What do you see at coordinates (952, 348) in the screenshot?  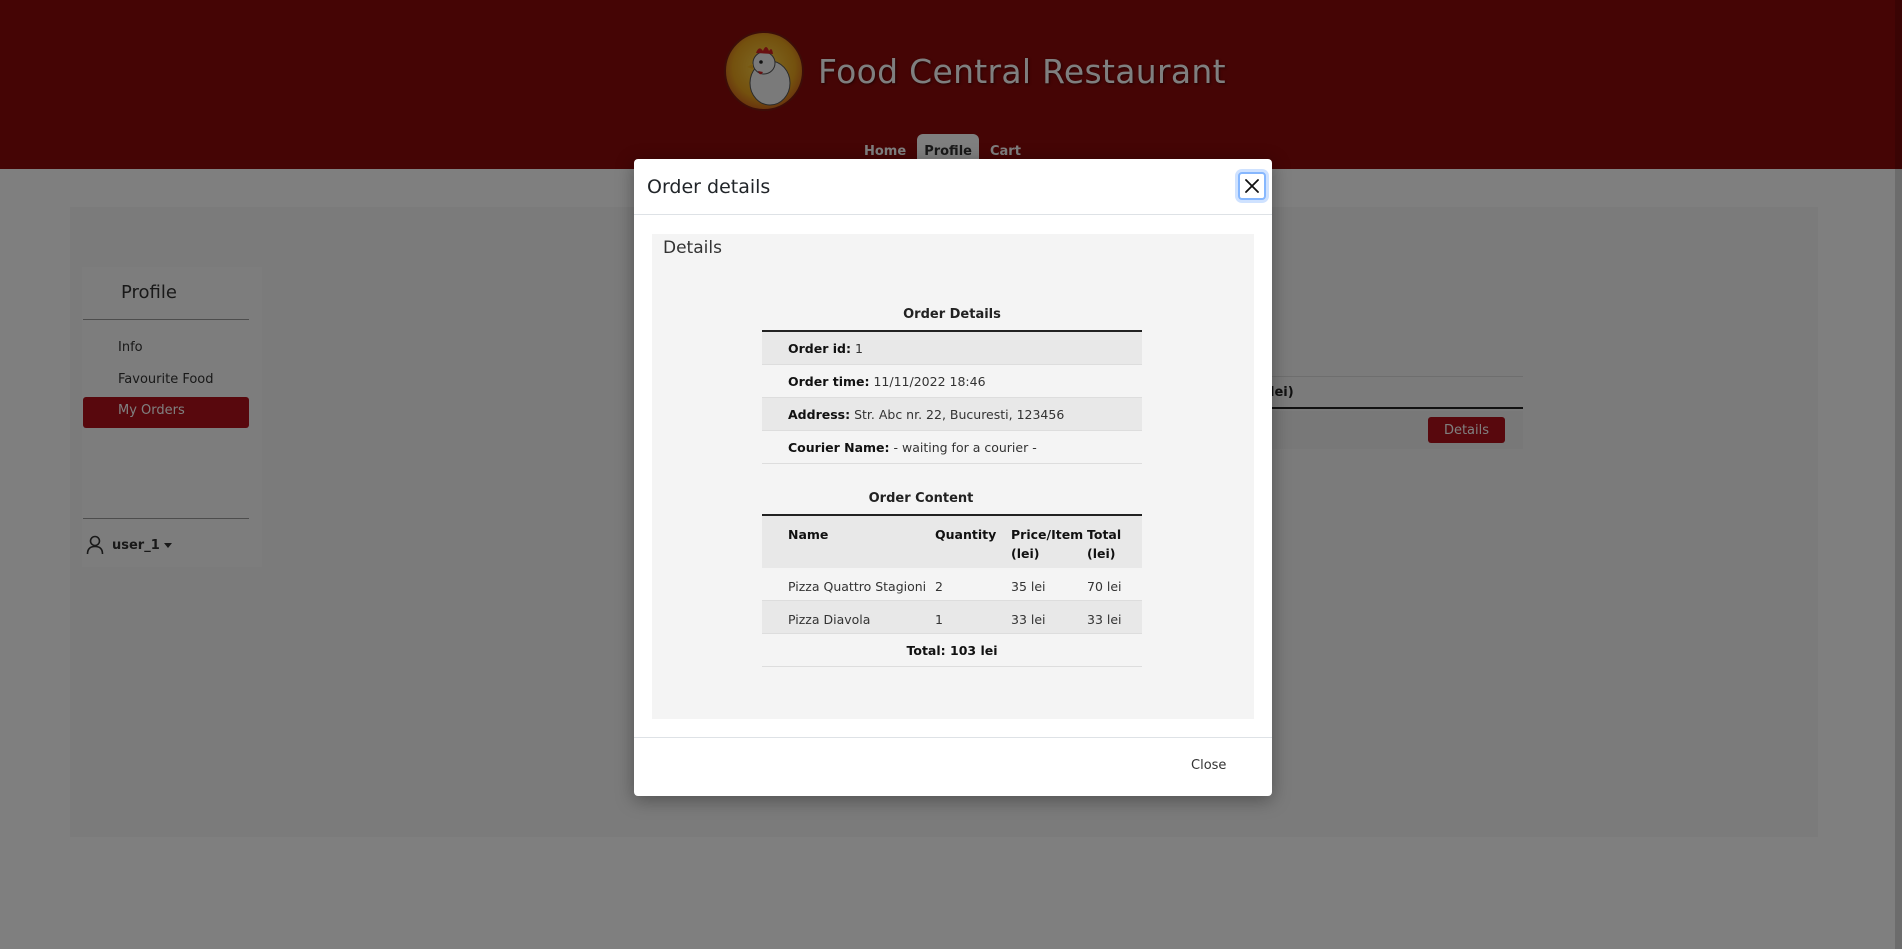 I see `order-id-row: Order id: 1` at bounding box center [952, 348].